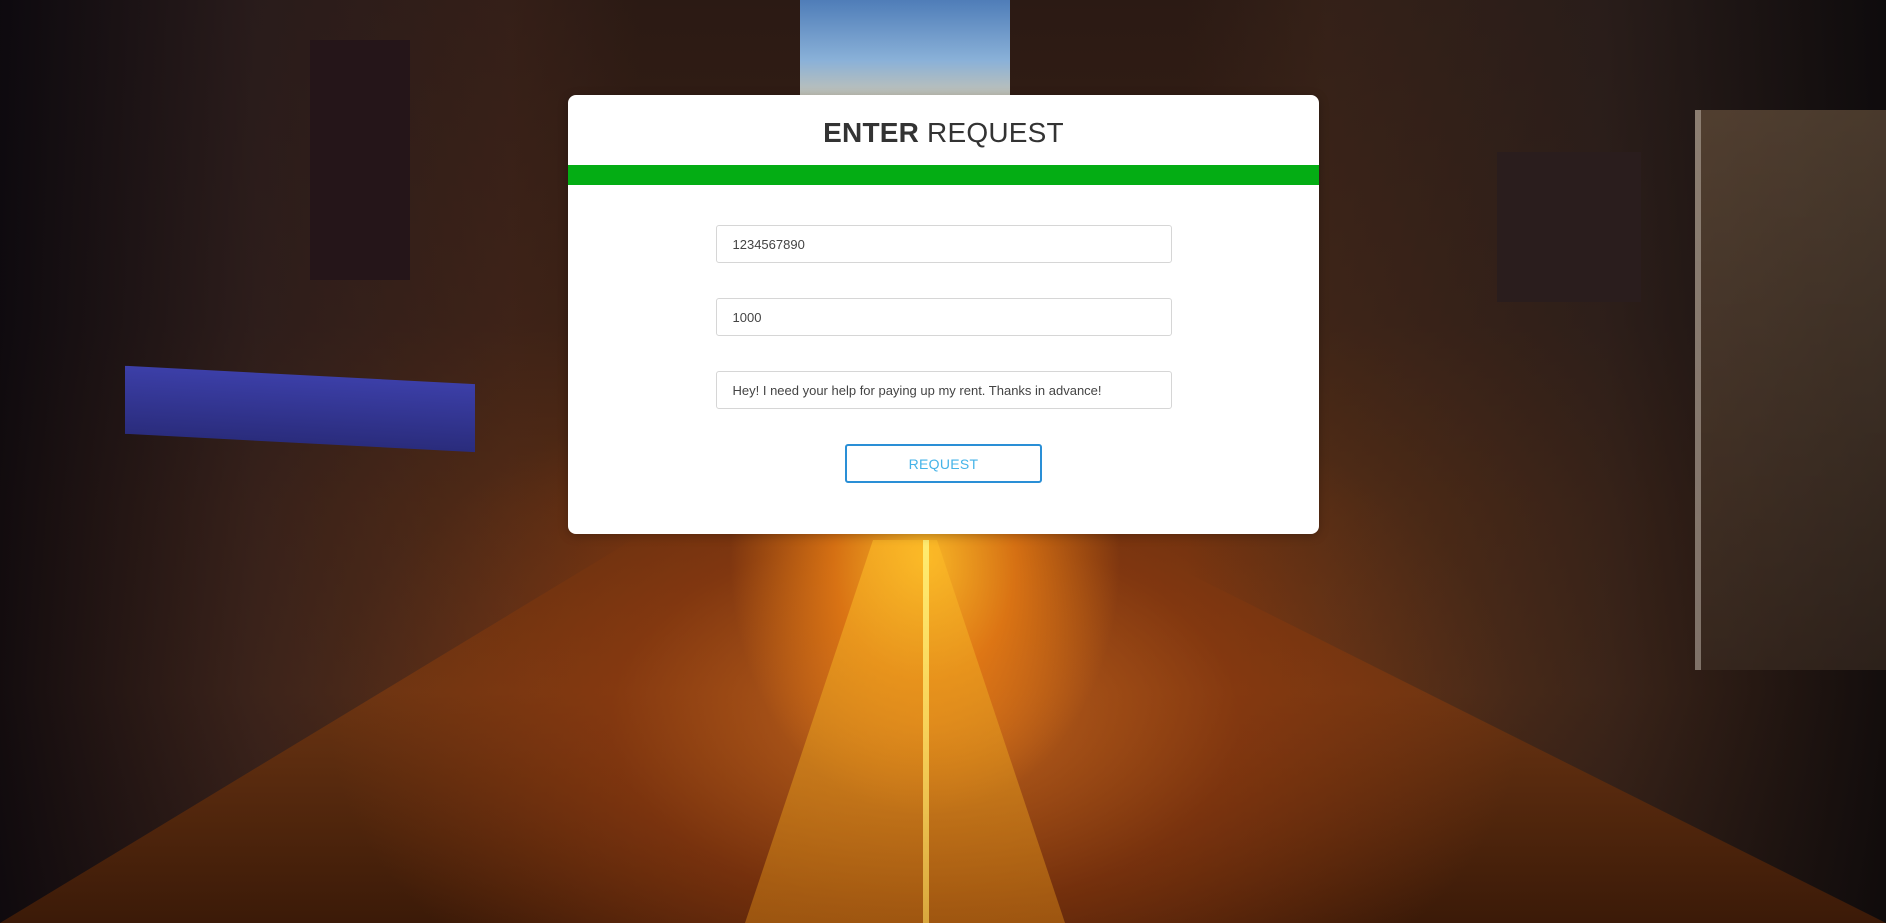 Image resolution: width=1886 pixels, height=923 pixels. I want to click on background-shop-window-right, so click(1790, 390).